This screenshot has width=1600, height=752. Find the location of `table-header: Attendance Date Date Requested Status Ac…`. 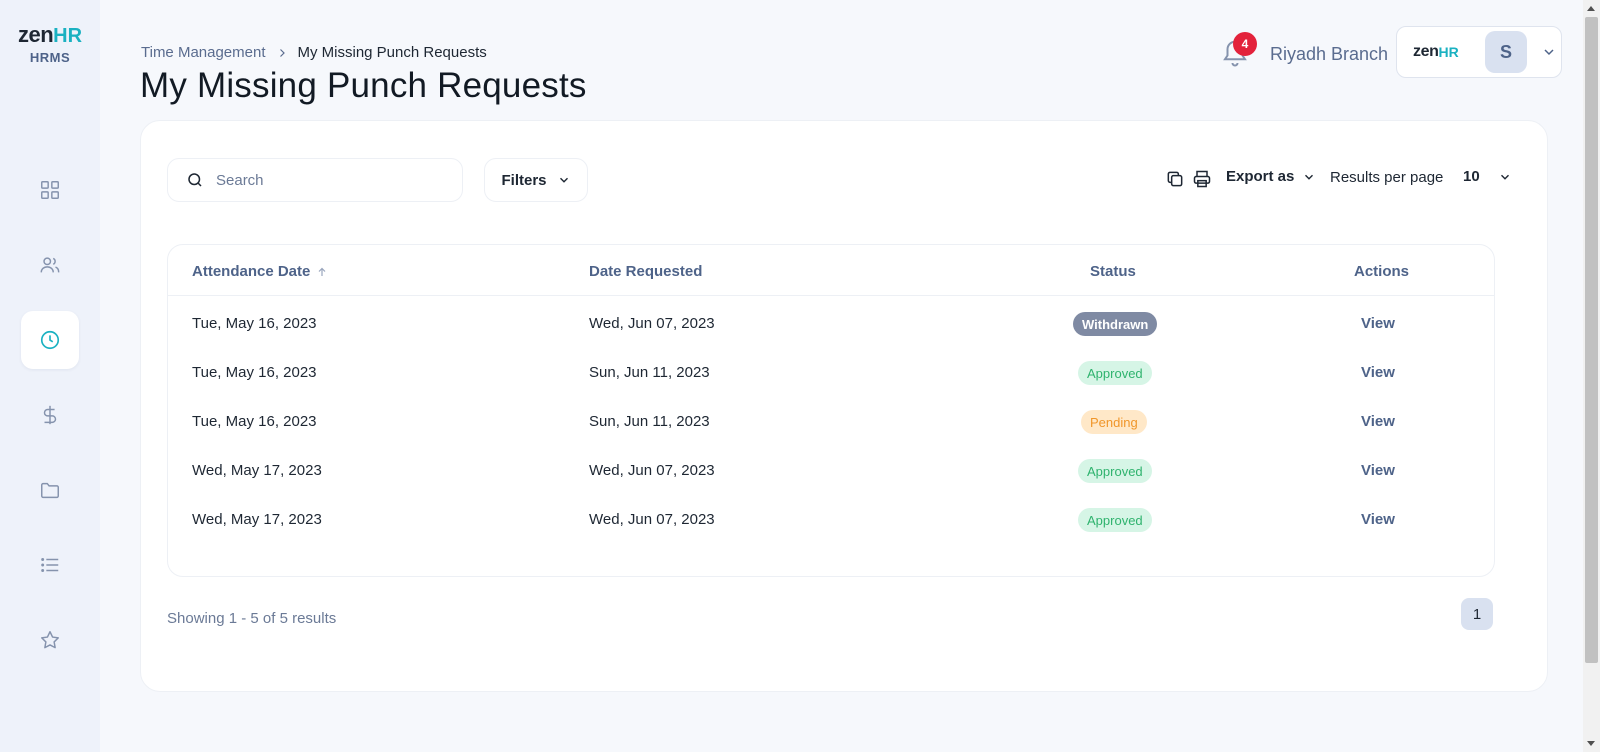

table-header: Attendance Date Date Requested Status Ac… is located at coordinates (831, 270).